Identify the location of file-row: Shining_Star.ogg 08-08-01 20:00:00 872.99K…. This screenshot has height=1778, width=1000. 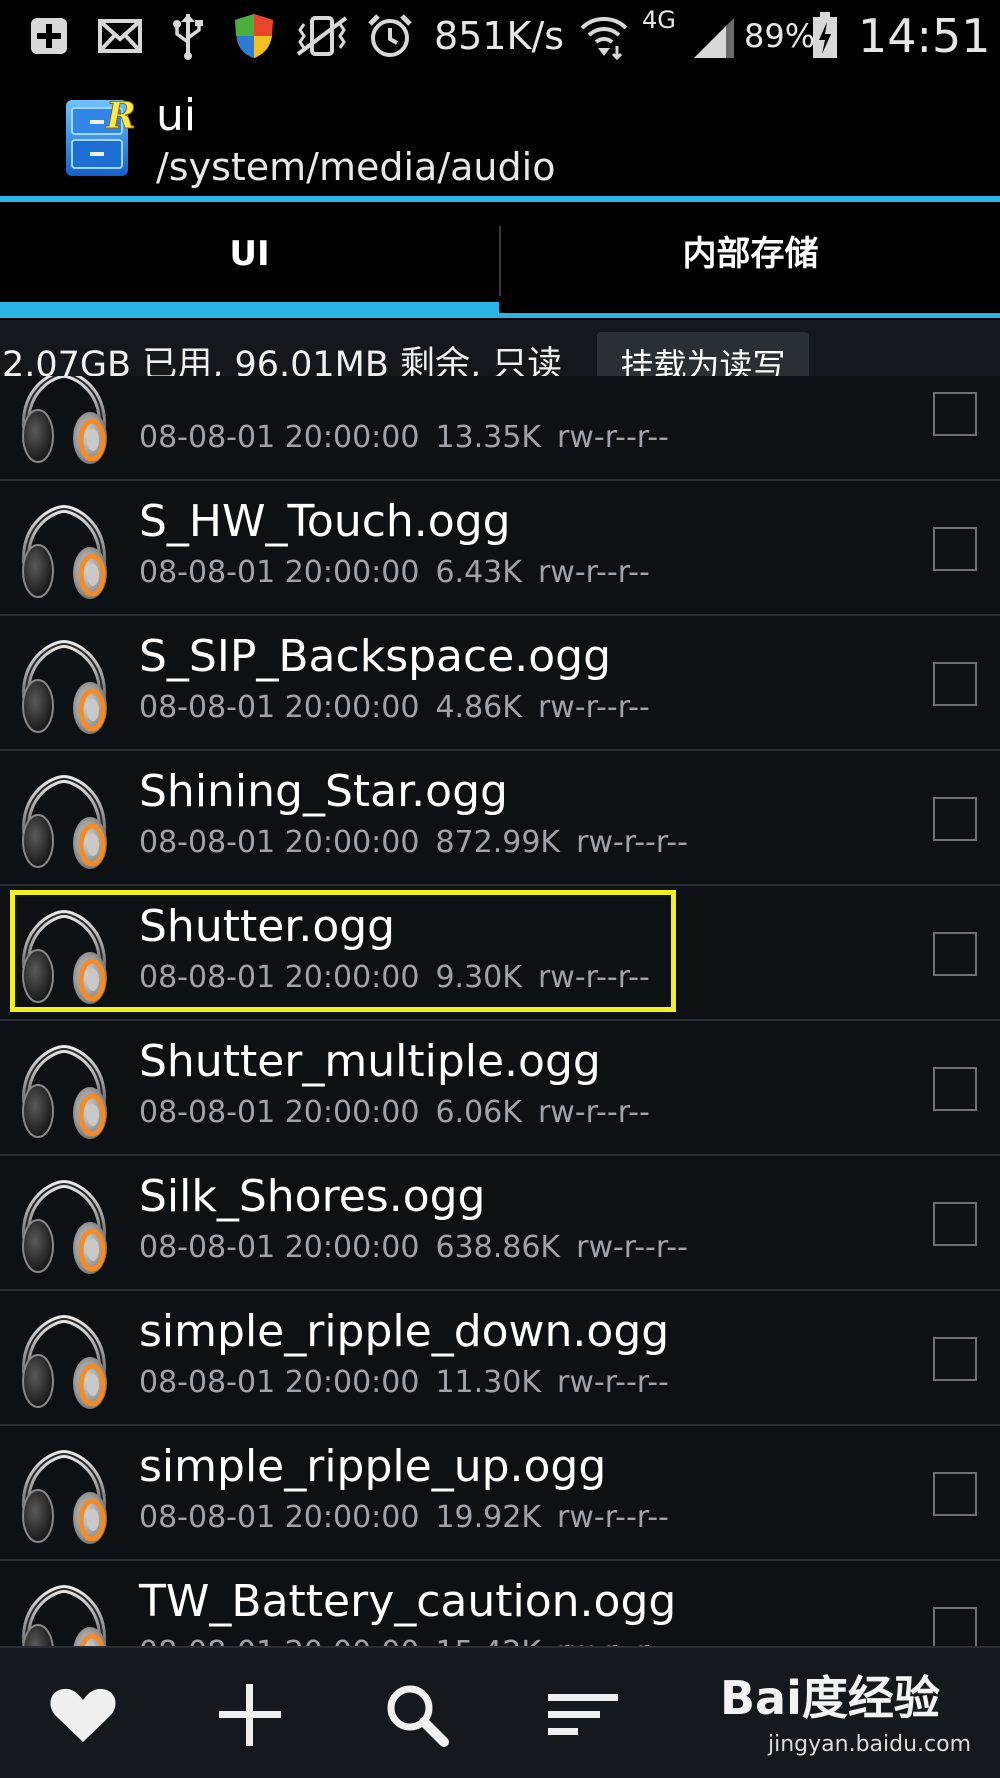
(500, 818).